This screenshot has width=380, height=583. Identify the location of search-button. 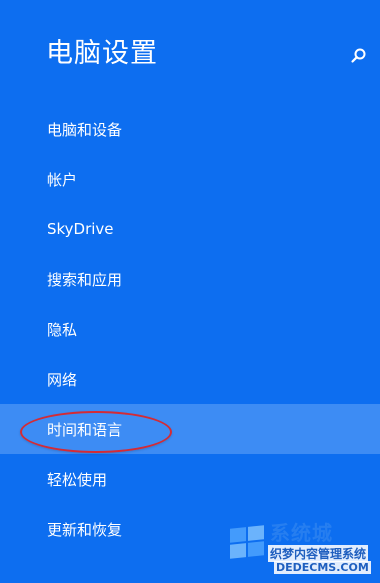
(359, 56).